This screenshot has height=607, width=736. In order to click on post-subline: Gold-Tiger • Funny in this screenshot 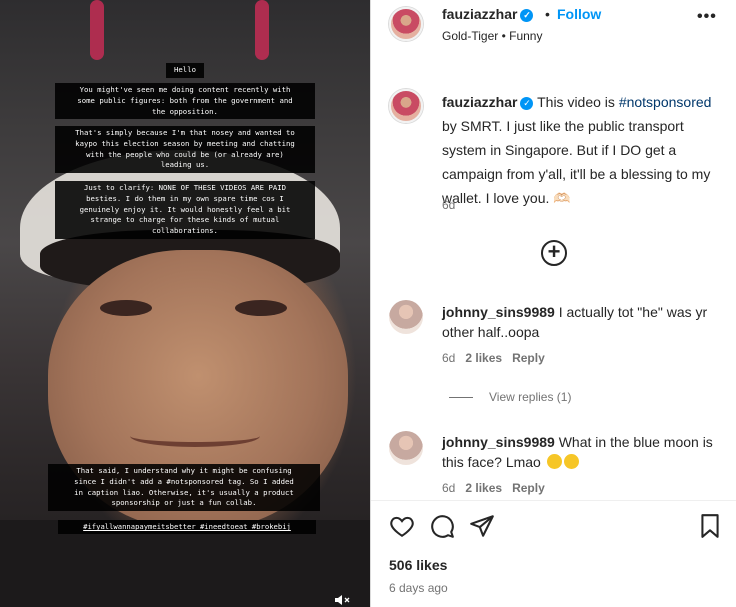, I will do `click(492, 36)`.